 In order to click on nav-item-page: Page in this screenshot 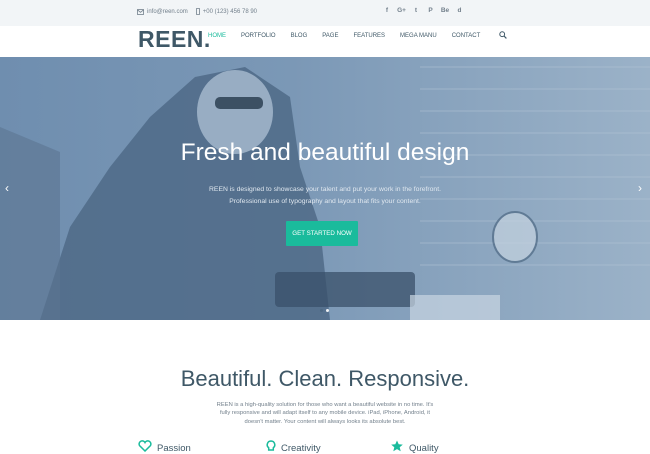, I will do `click(330, 36)`.